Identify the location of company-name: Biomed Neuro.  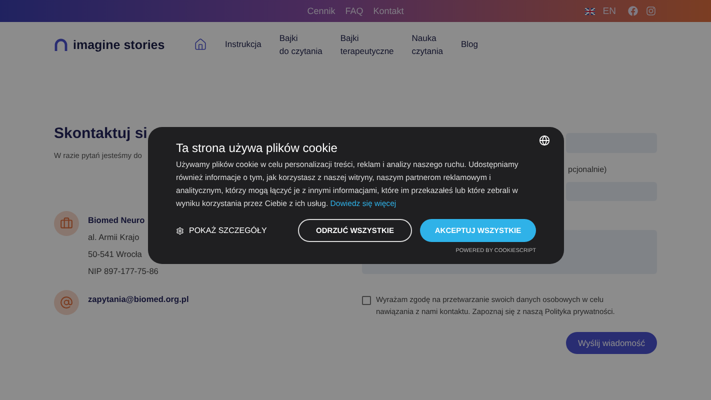
(117, 220).